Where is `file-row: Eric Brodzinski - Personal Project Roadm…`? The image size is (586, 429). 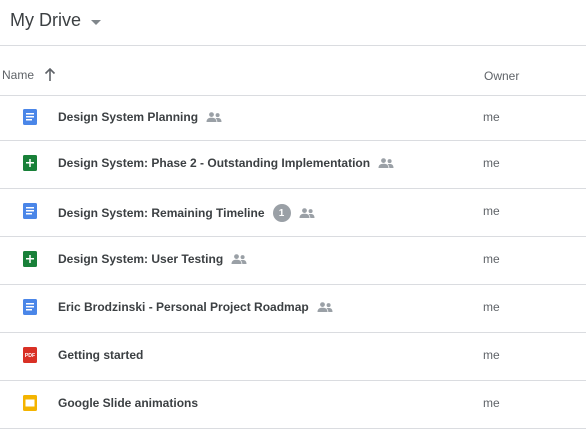
file-row: Eric Brodzinski - Personal Project Roadm… is located at coordinates (293, 309).